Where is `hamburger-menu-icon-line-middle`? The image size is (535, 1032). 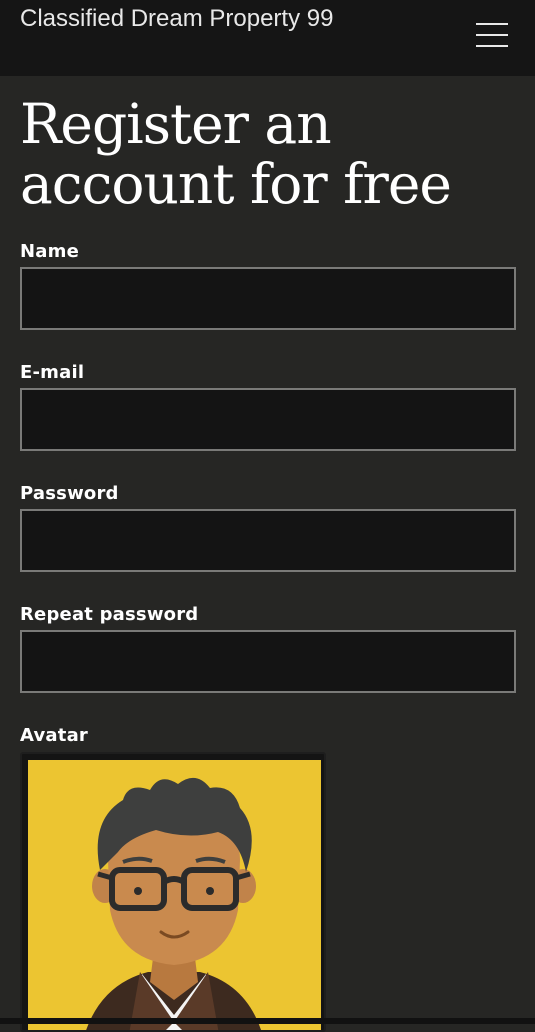
hamburger-menu-icon-line-middle is located at coordinates (492, 35).